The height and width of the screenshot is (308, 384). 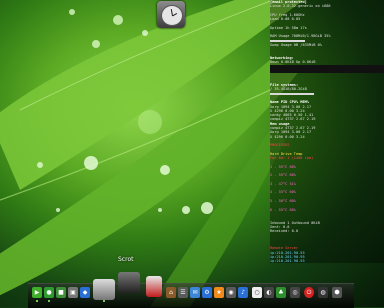 What do you see at coordinates (37, 292) in the screenshot?
I see `dock-item-green-1: ▶` at bounding box center [37, 292].